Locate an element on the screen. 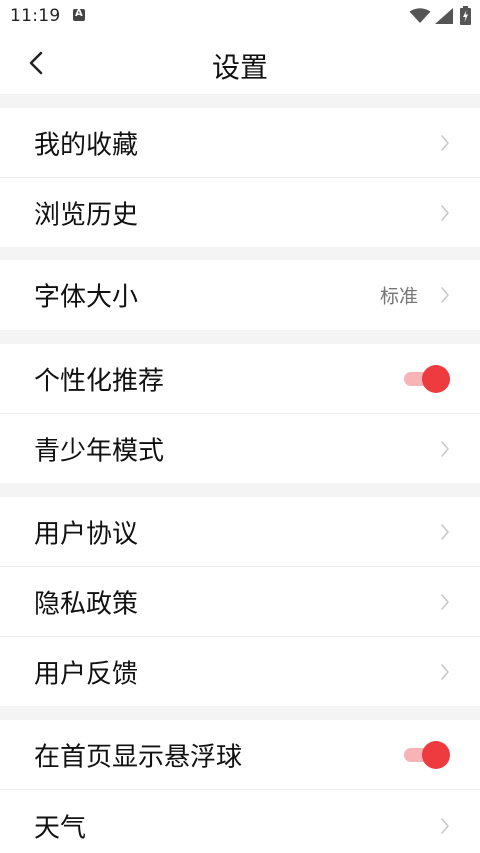  settings-item-label: 青少年模式 is located at coordinates (99, 451).